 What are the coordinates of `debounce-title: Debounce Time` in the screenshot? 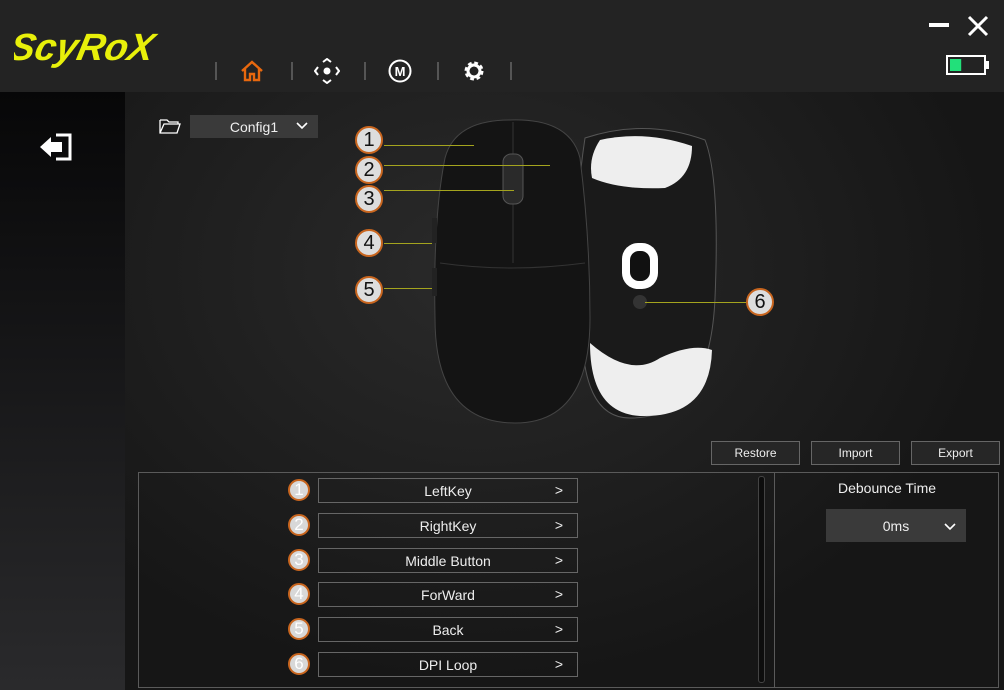 It's located at (887, 488).